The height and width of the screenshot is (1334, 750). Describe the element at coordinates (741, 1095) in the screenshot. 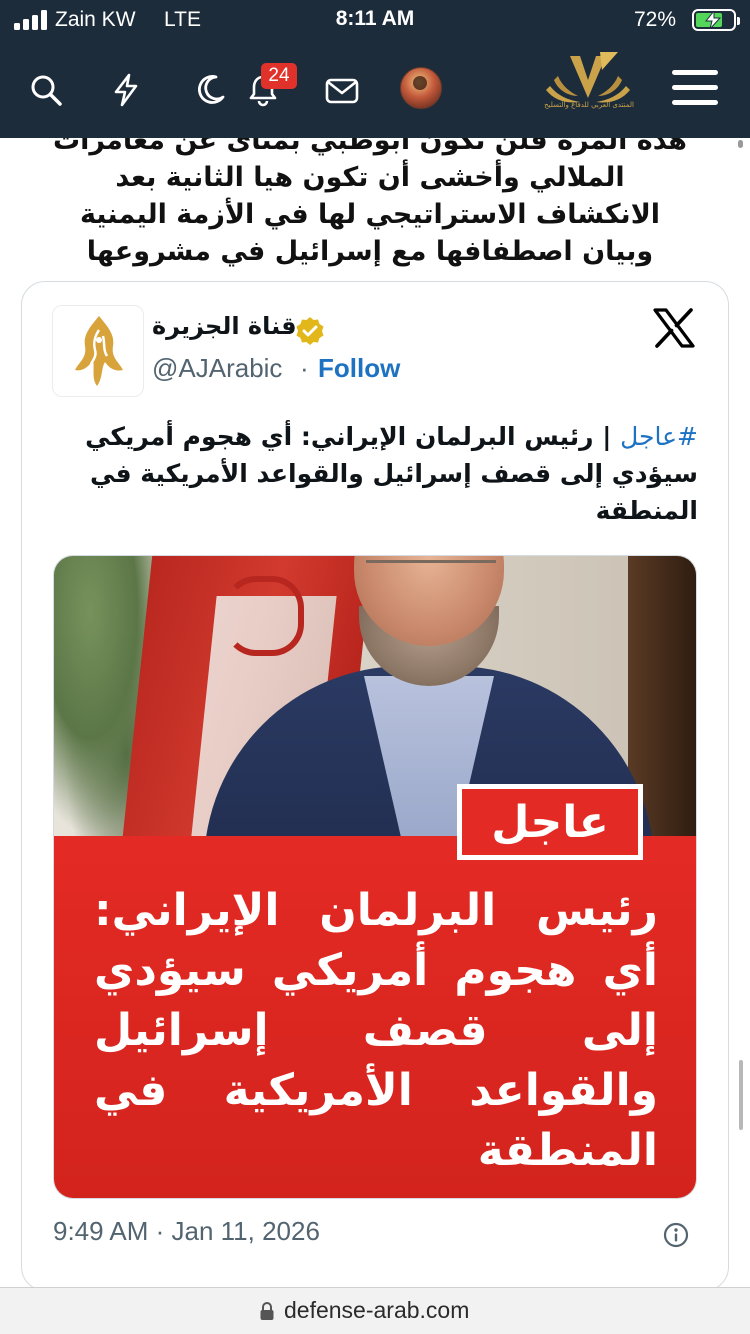

I see `page-scrollbar` at that location.